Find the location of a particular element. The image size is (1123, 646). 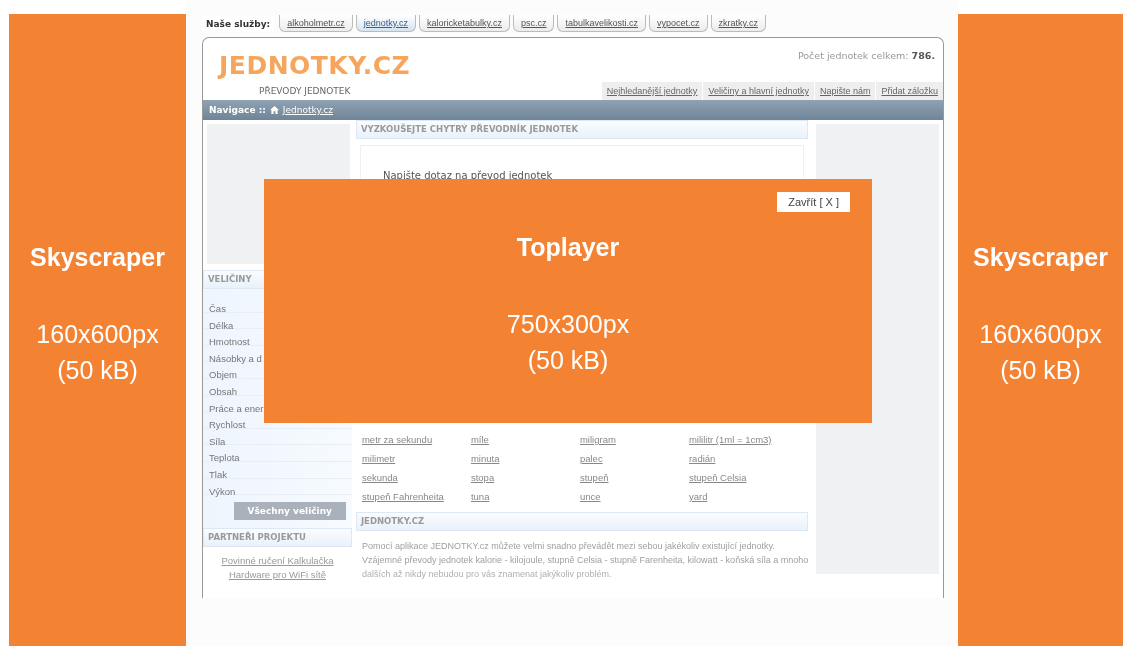

sidebar-item: Práce a ener is located at coordinates (236, 408).